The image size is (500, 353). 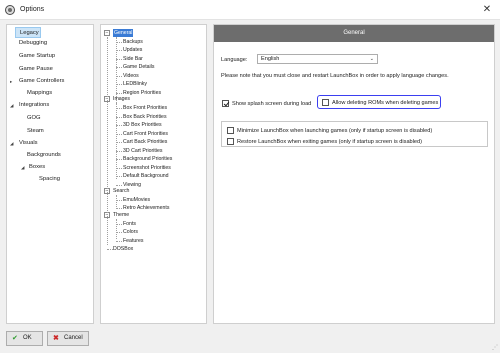 I want to click on nav-item-integrations: Integrations, so click(x=34, y=105).